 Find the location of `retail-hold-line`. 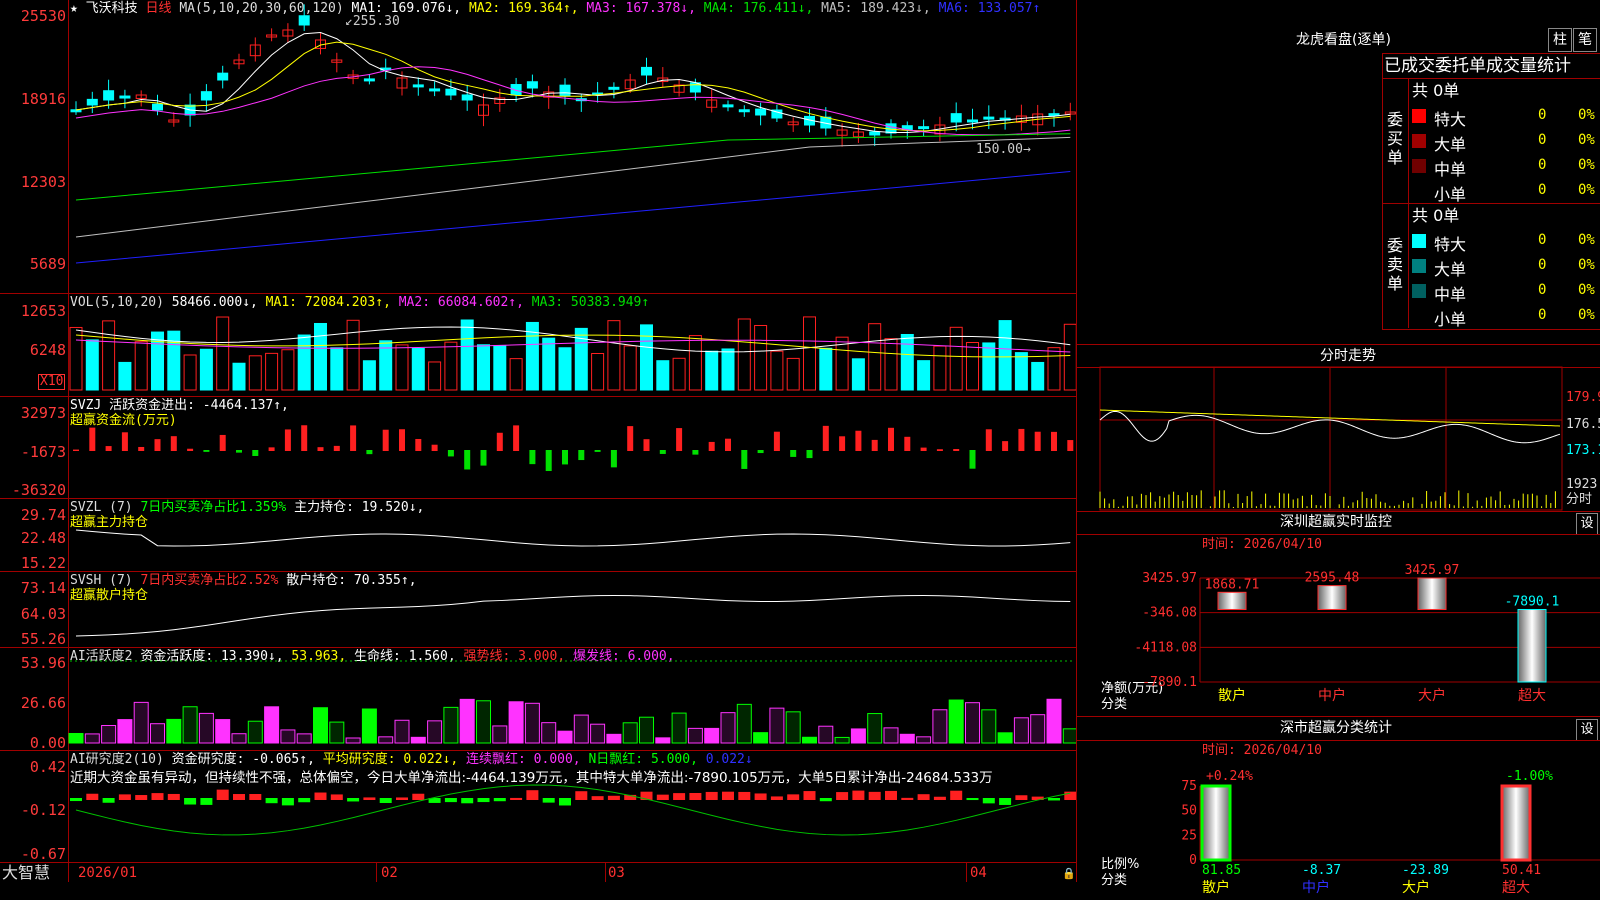

retail-hold-line is located at coordinates (573, 615).